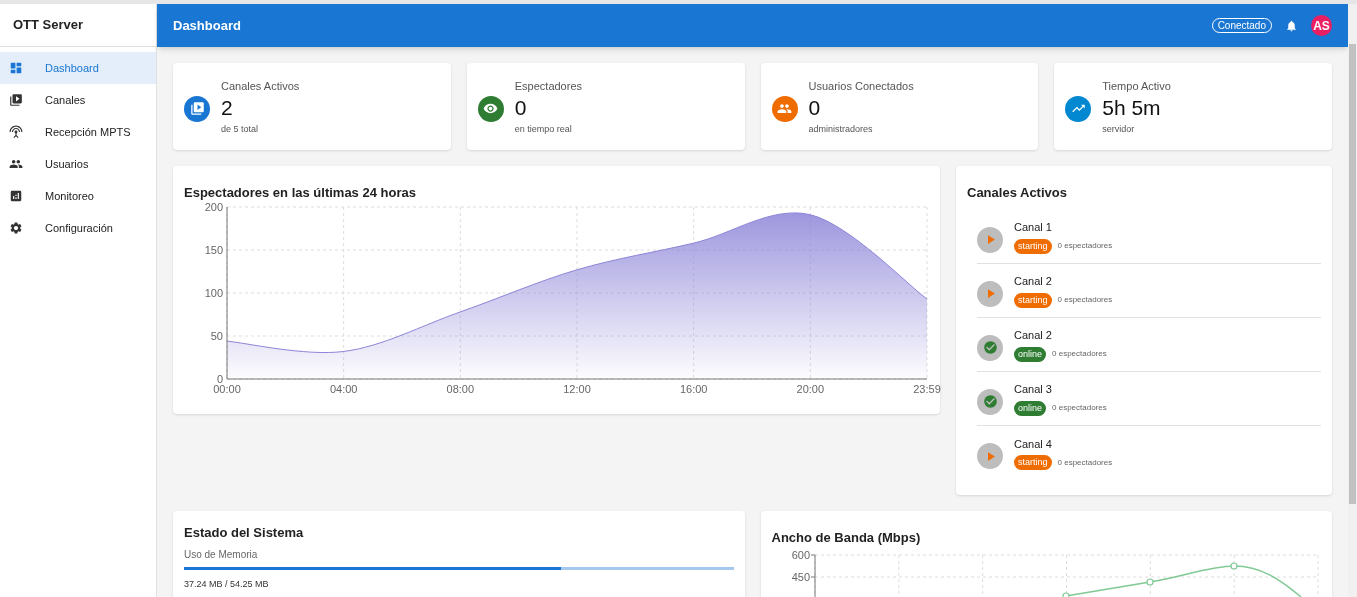  What do you see at coordinates (78, 196) in the screenshot?
I see `nav-item: Monitoreo` at bounding box center [78, 196].